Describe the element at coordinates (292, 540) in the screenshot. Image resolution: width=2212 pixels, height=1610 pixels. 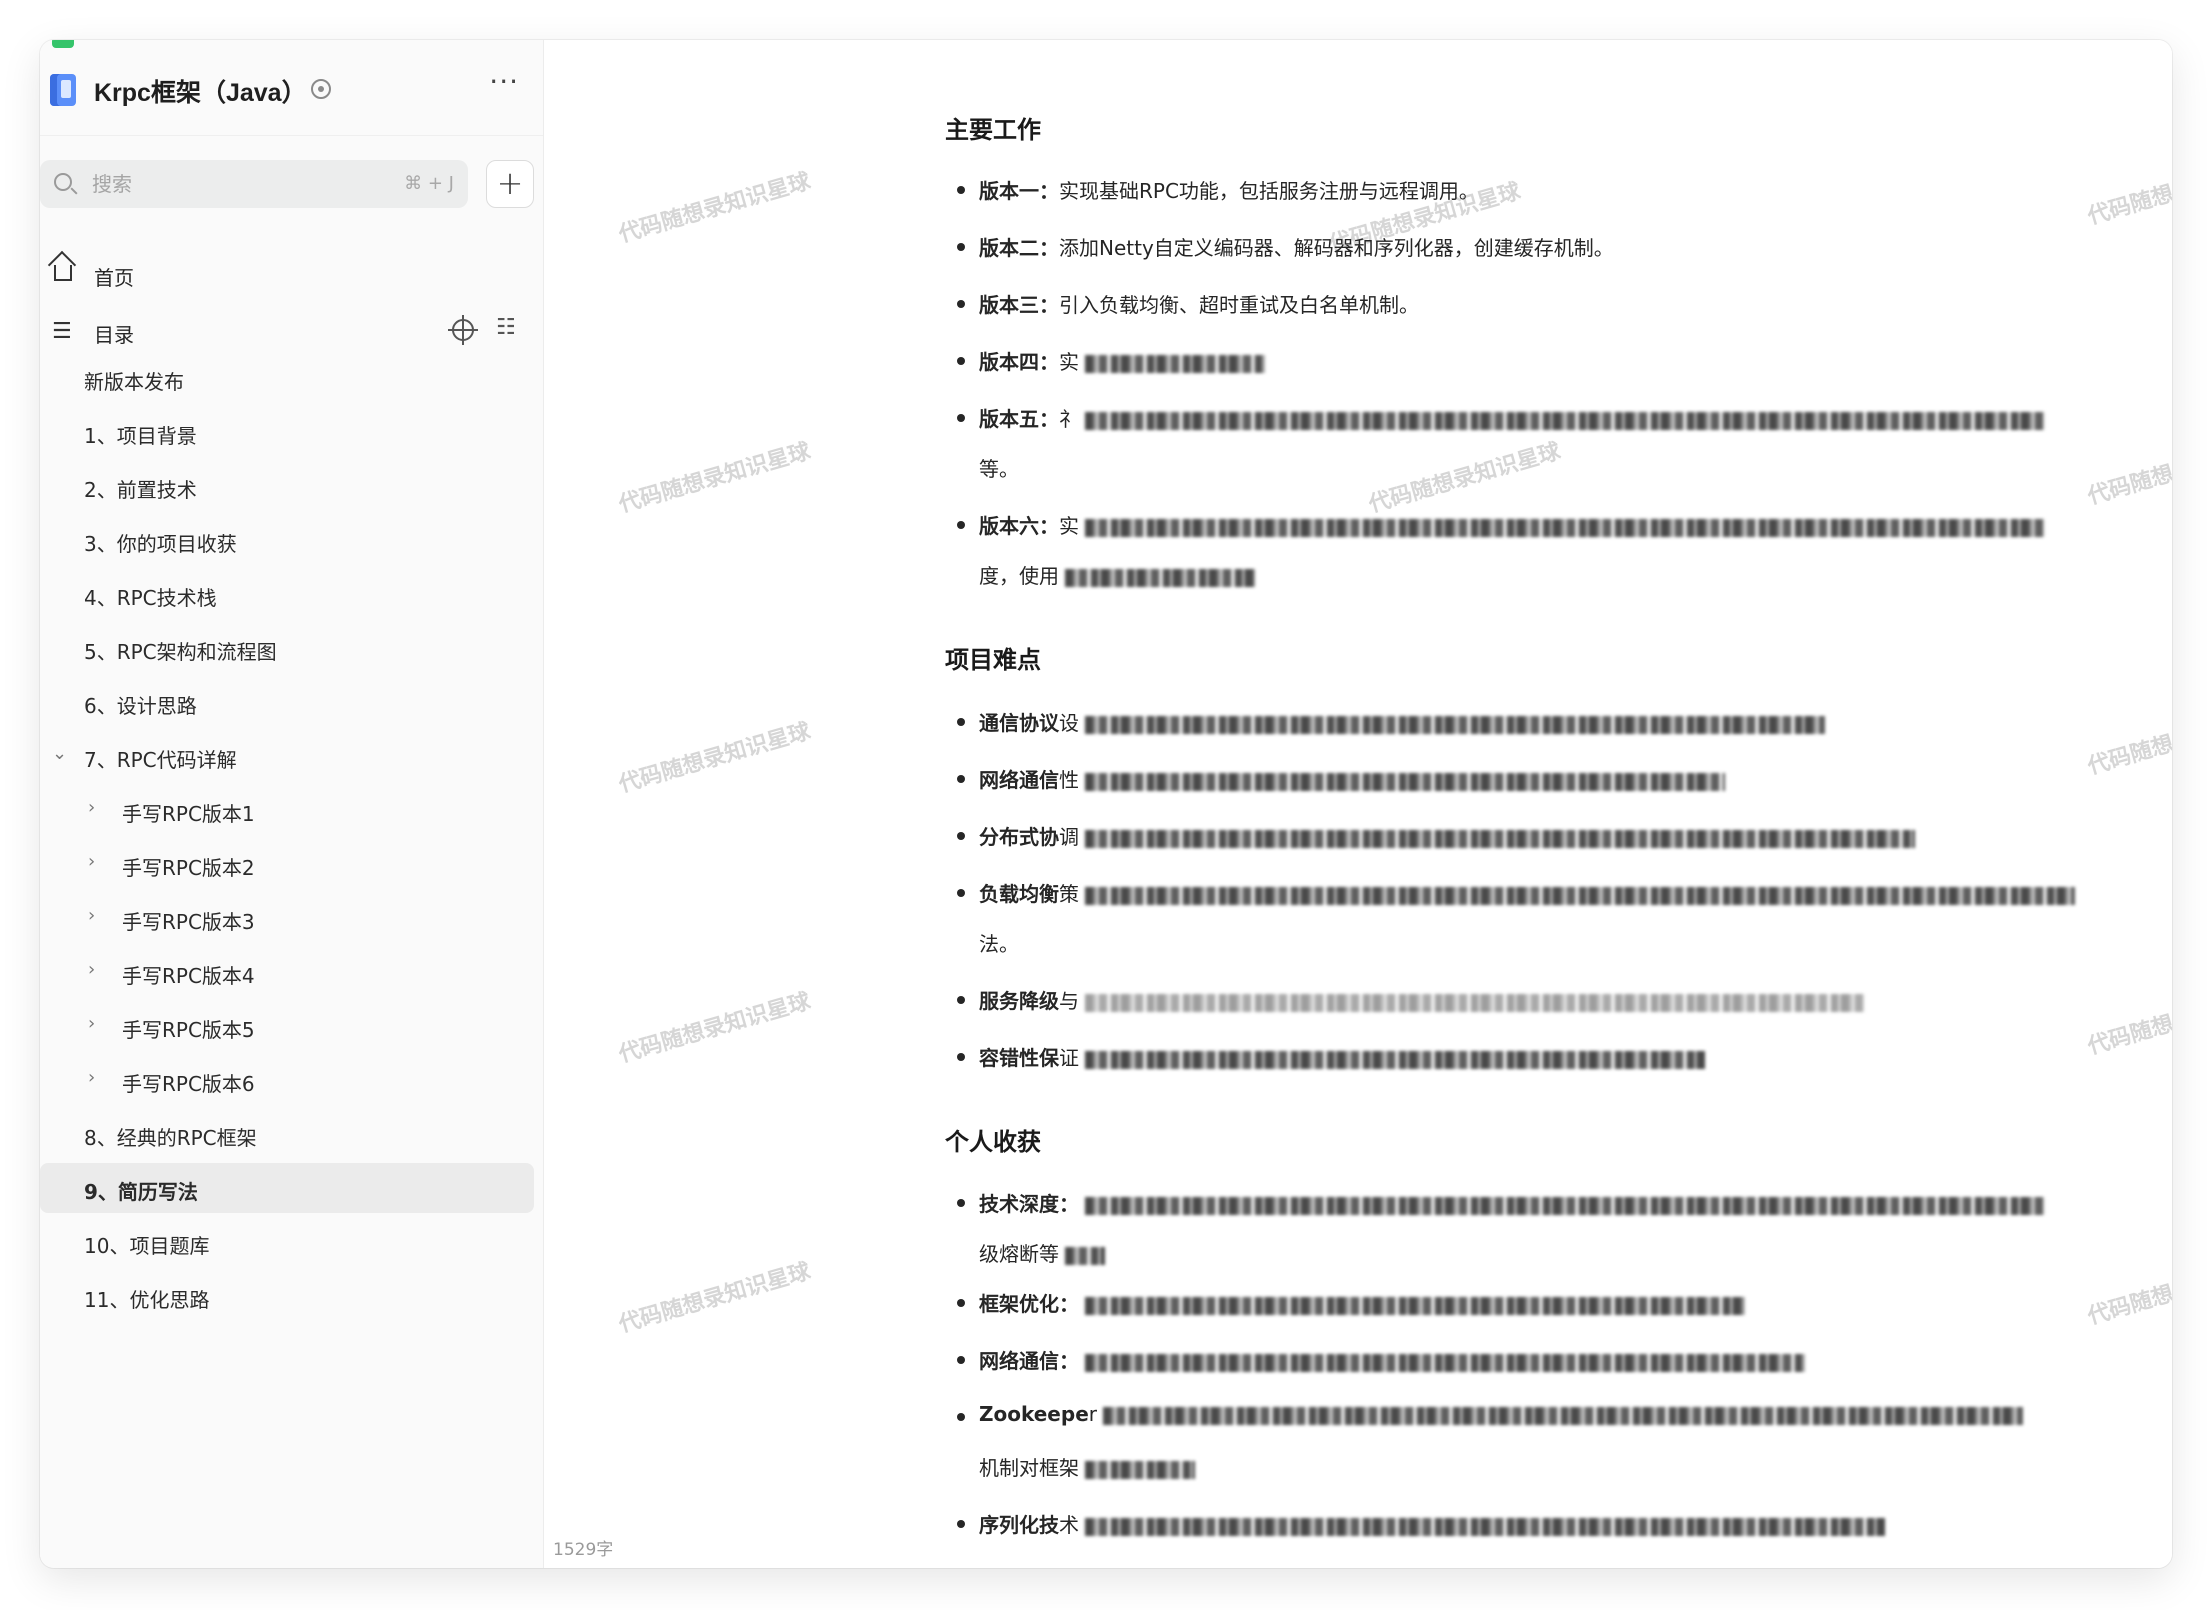
I see `toc-item: 3、你的项目收获` at that location.